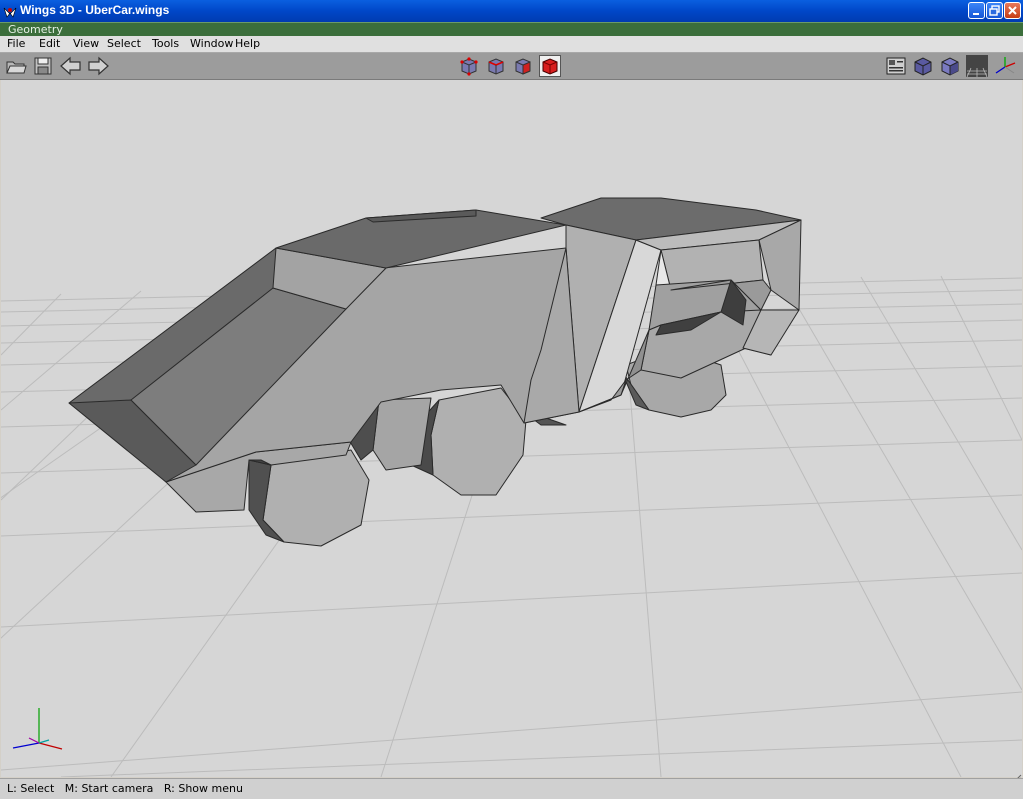  What do you see at coordinates (950, 66) in the screenshot?
I see `flat-shading-icon` at bounding box center [950, 66].